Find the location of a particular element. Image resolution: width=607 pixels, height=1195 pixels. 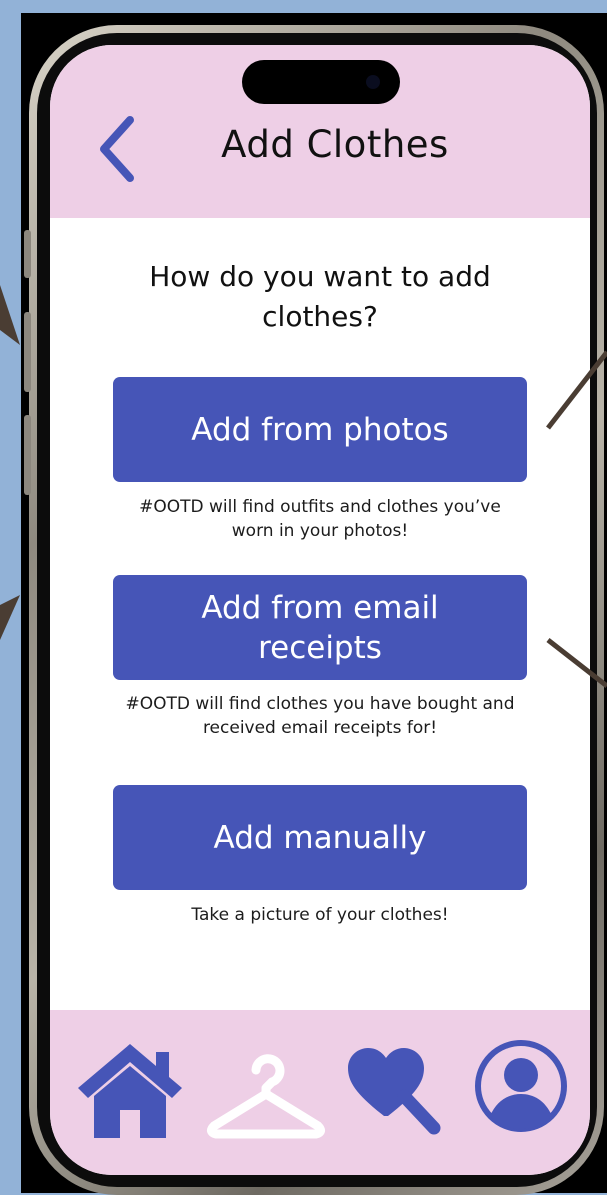

annotation-arrows-right is located at coordinates (576, 519).